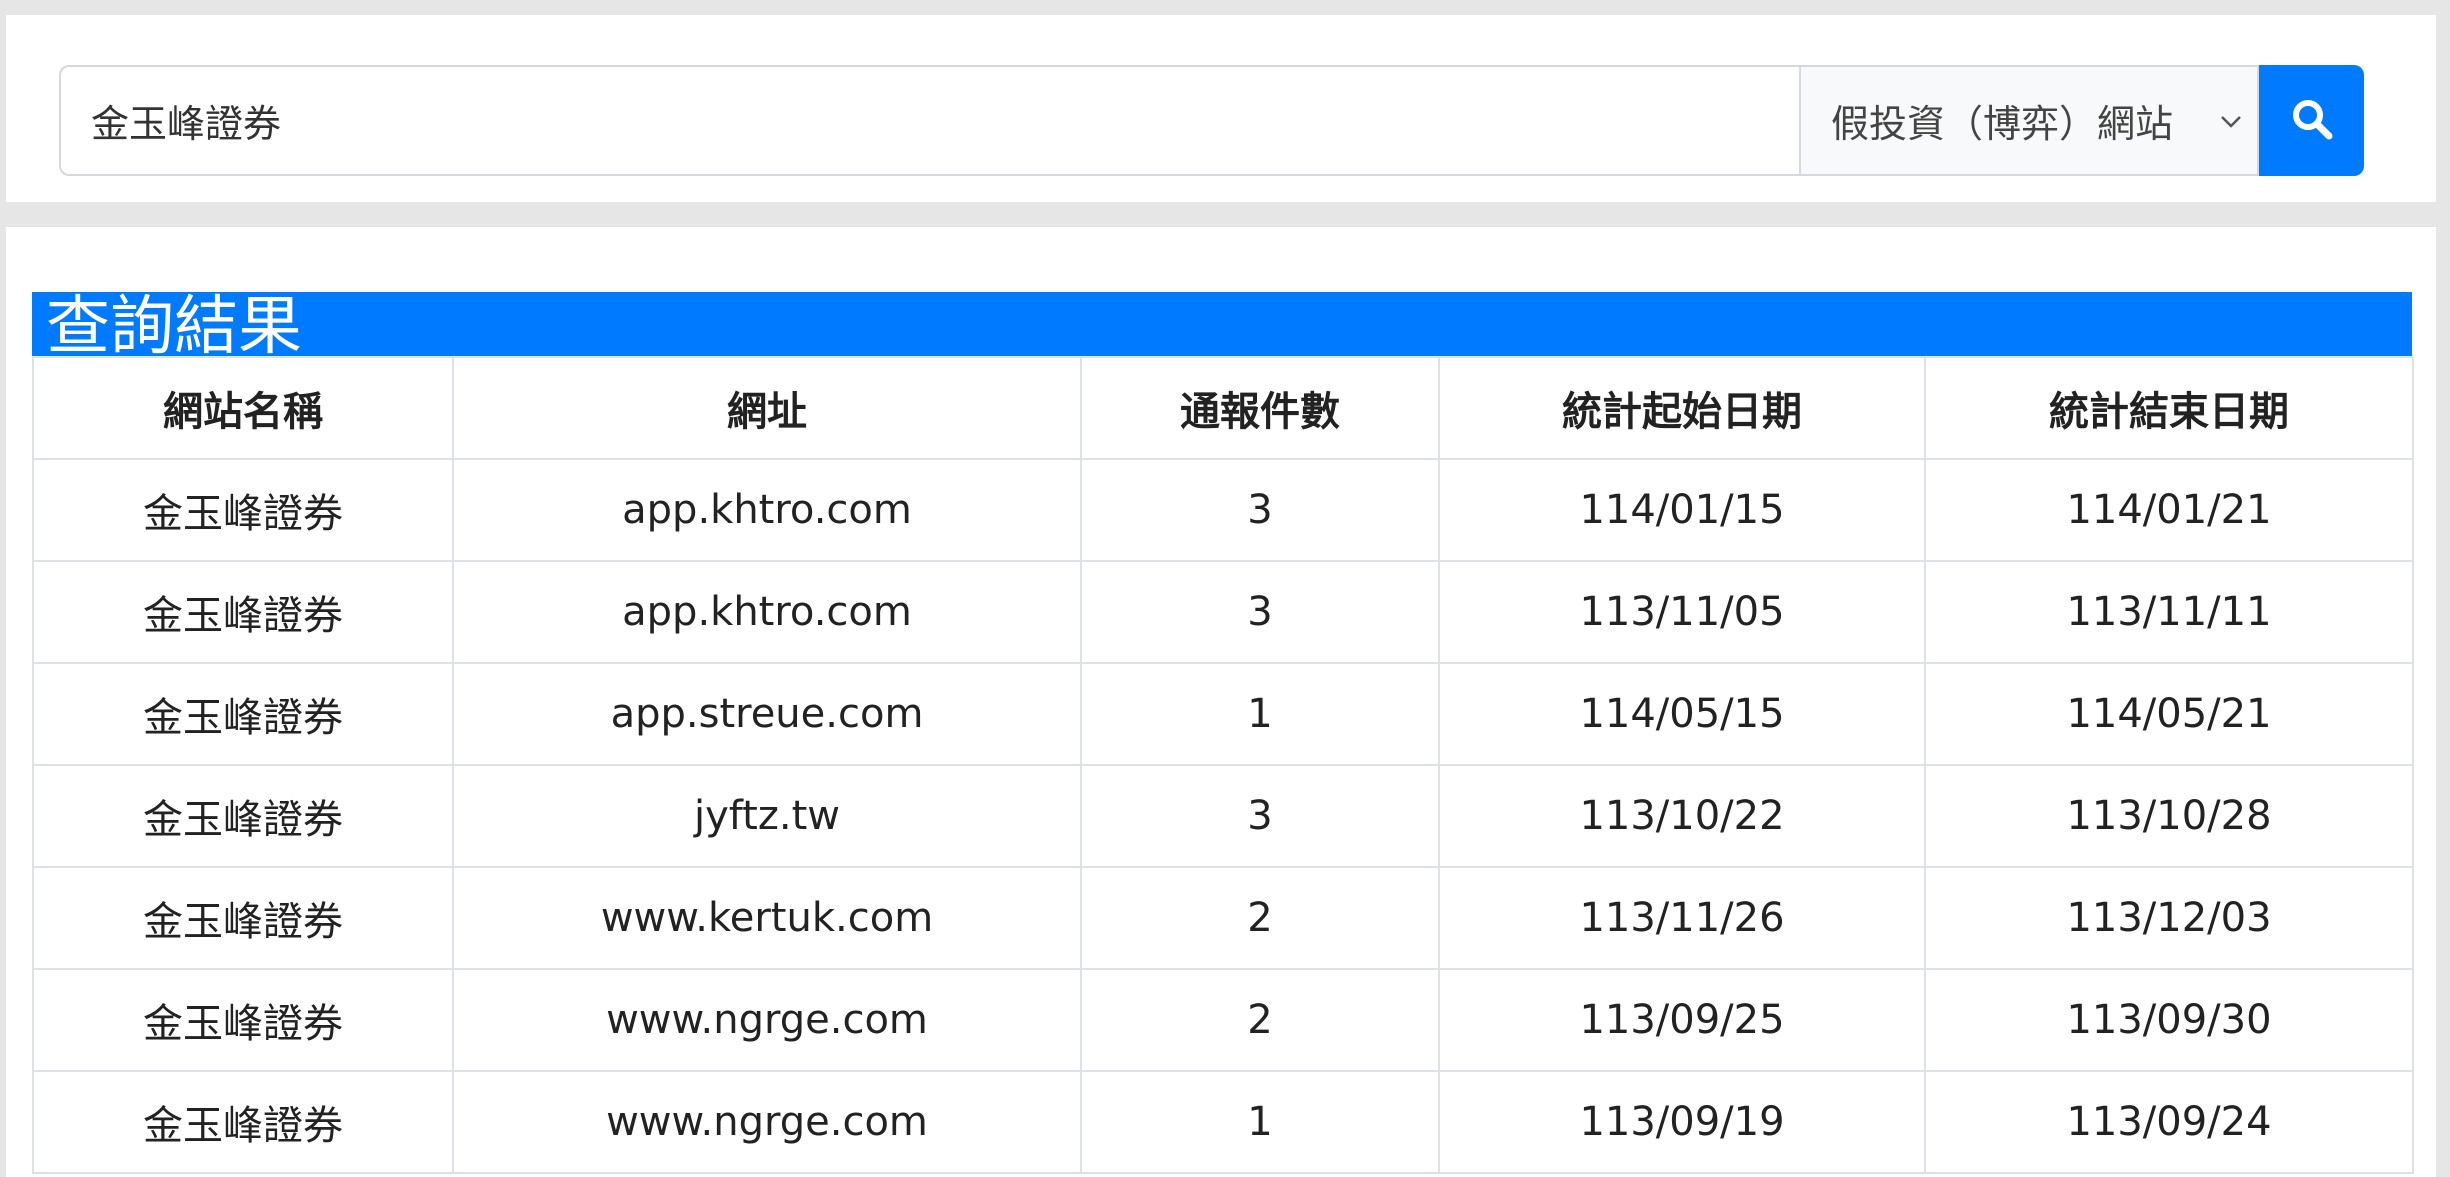 The height and width of the screenshot is (1177, 2450). I want to click on cell-start-date: 114/01/15, so click(1682, 510).